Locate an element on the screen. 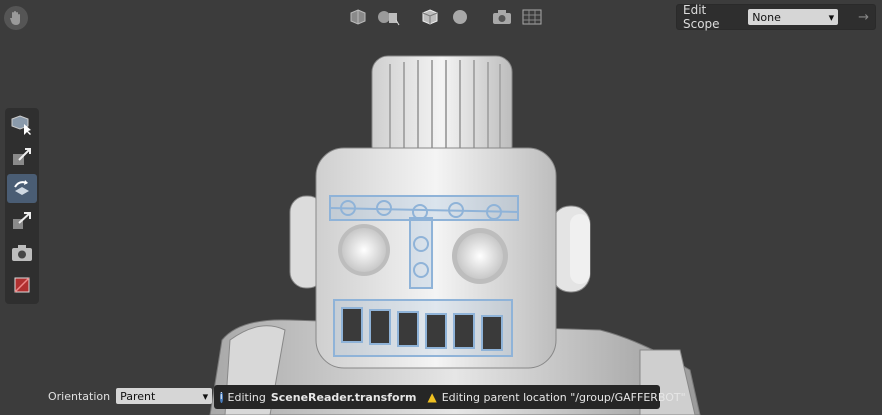 The width and height of the screenshot is (882, 415). edit-scope-dropdown: None ▾ is located at coordinates (793, 17).